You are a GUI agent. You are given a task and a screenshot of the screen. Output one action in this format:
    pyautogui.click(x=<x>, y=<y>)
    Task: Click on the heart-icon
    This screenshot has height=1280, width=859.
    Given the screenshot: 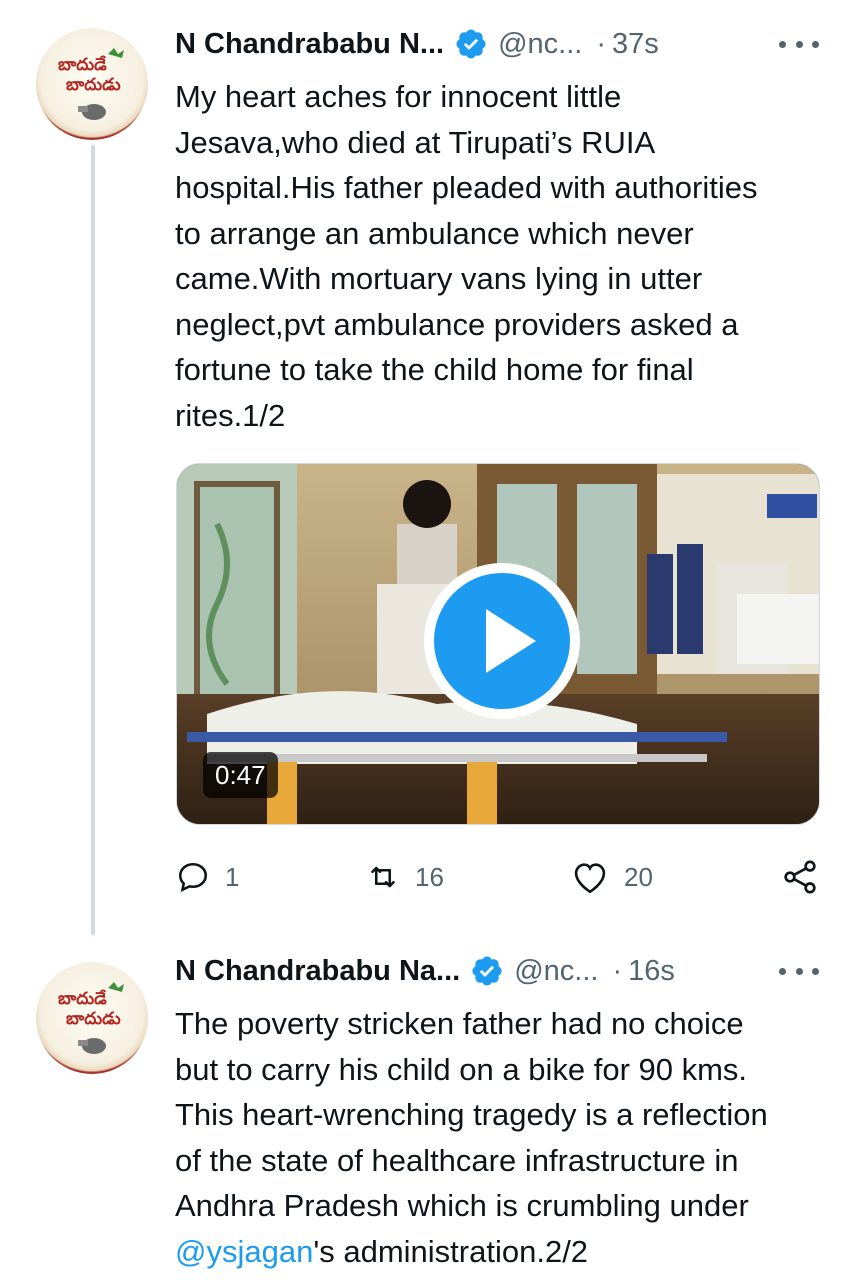 What is the action you would take?
    pyautogui.click(x=590, y=878)
    